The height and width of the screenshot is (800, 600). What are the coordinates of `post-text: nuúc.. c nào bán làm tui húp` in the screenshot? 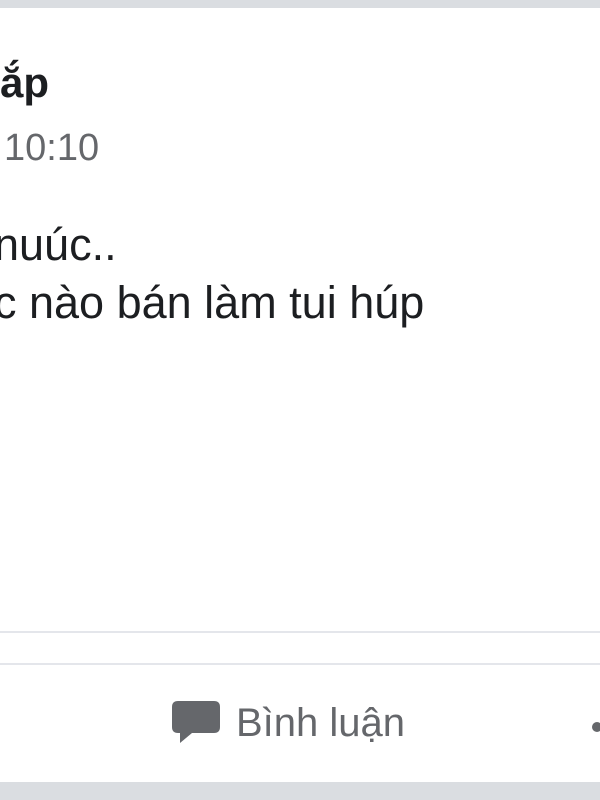 It's located at (212, 274).